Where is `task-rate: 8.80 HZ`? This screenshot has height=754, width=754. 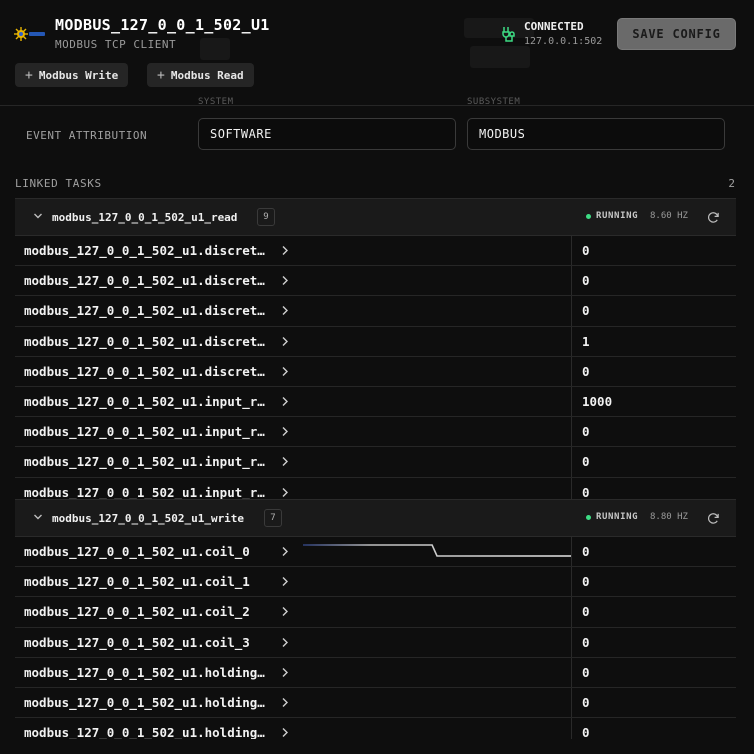
task-rate: 8.80 HZ is located at coordinates (669, 517).